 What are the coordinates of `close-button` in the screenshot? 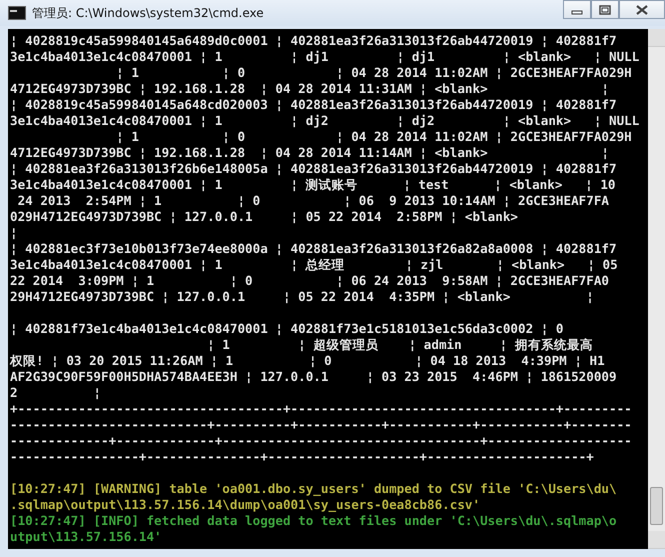 It's located at (642, 9).